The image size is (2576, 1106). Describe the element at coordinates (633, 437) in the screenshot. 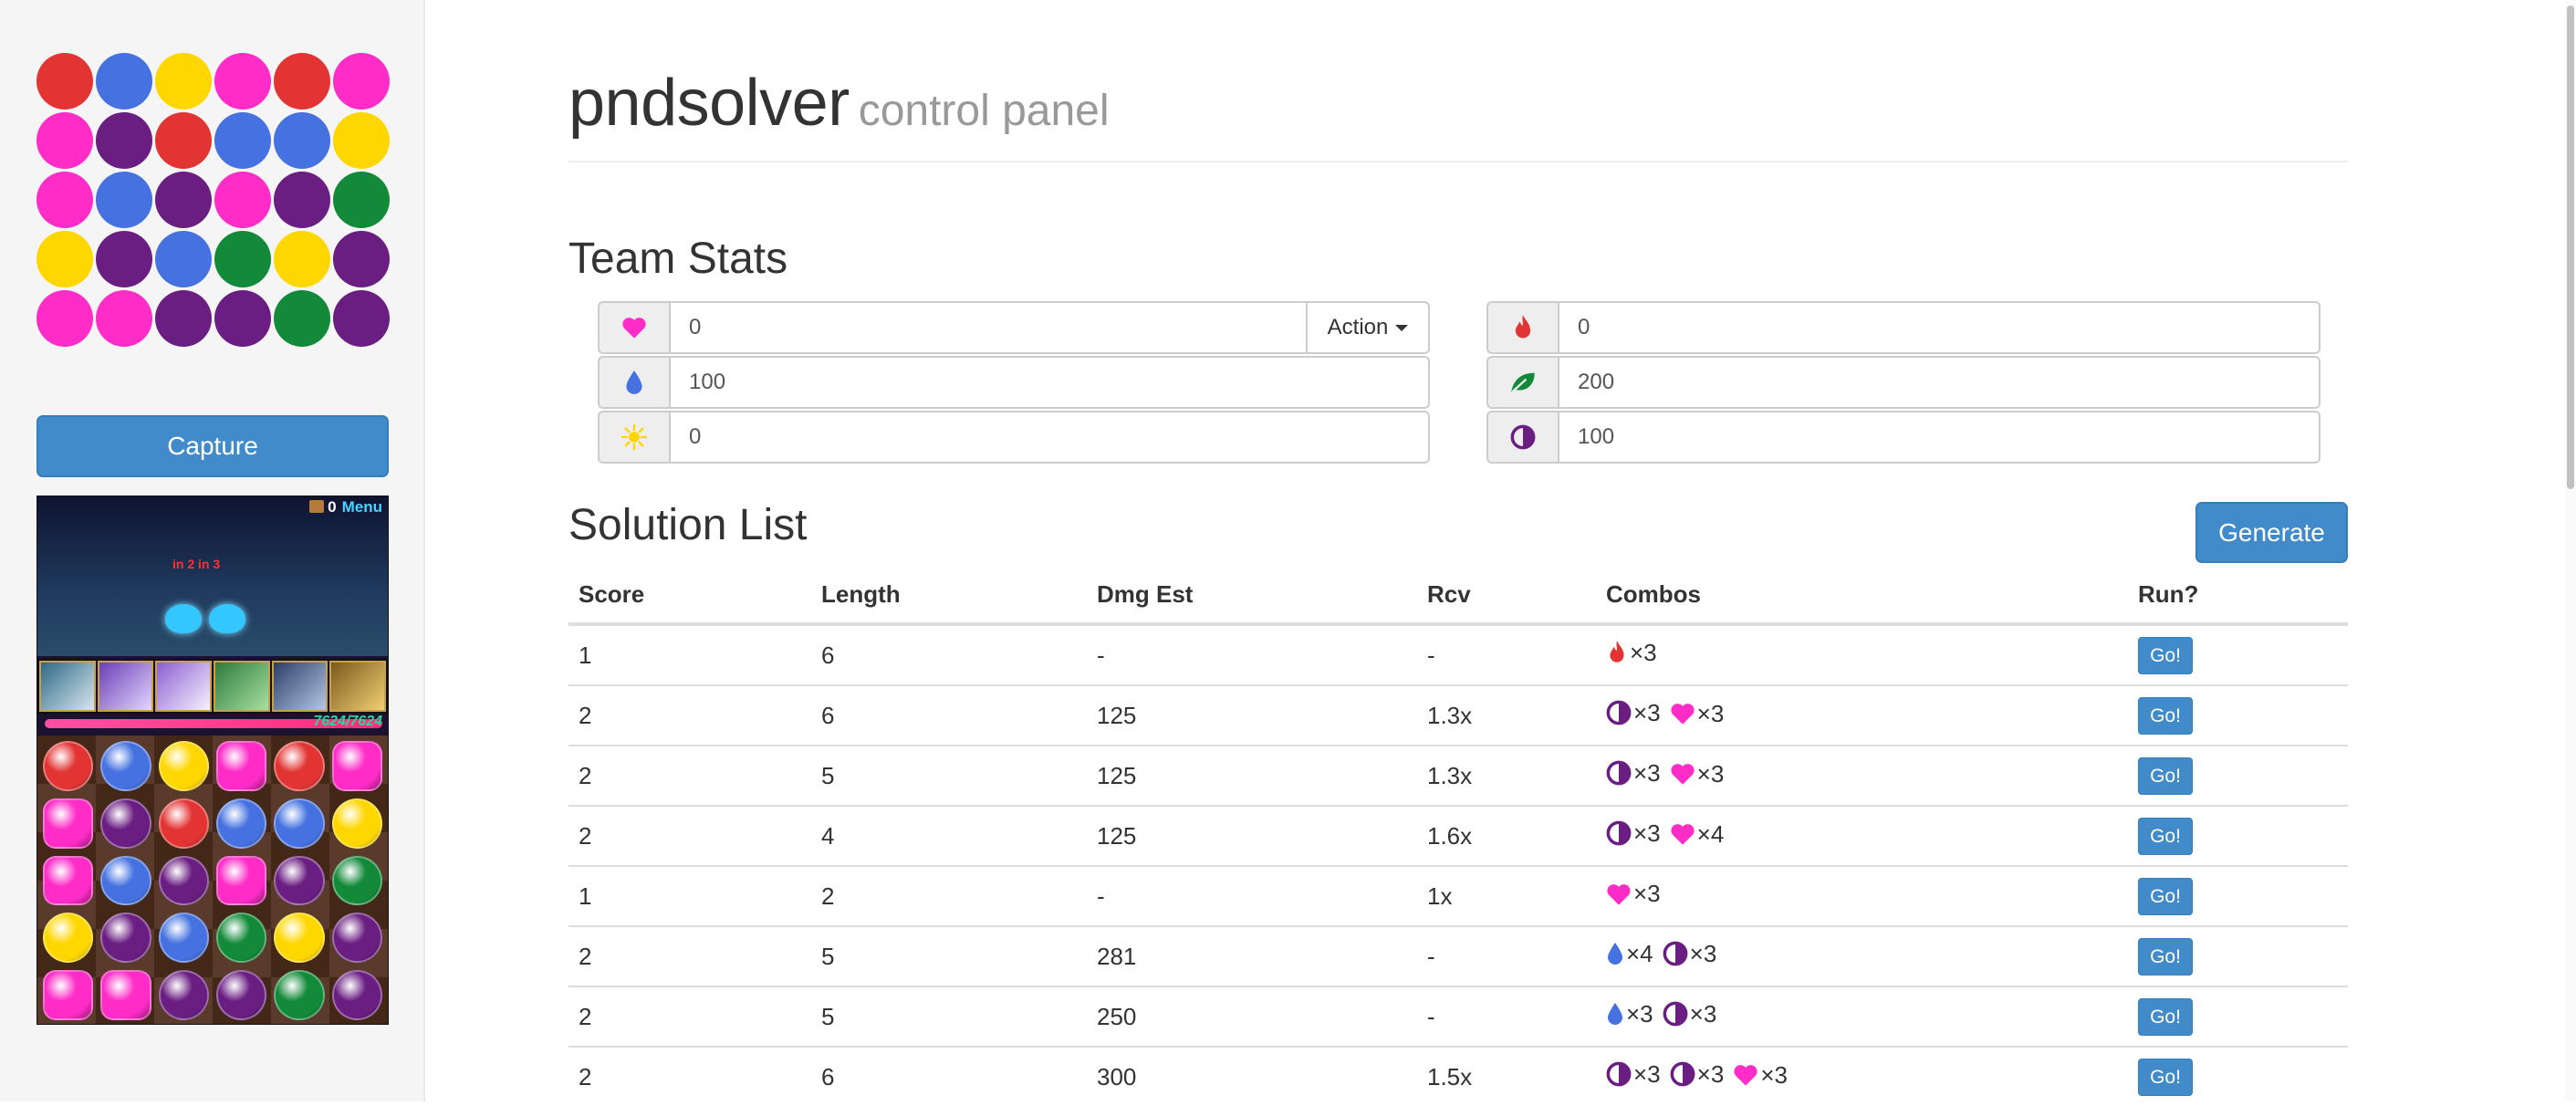

I see `light-sun-icon` at that location.